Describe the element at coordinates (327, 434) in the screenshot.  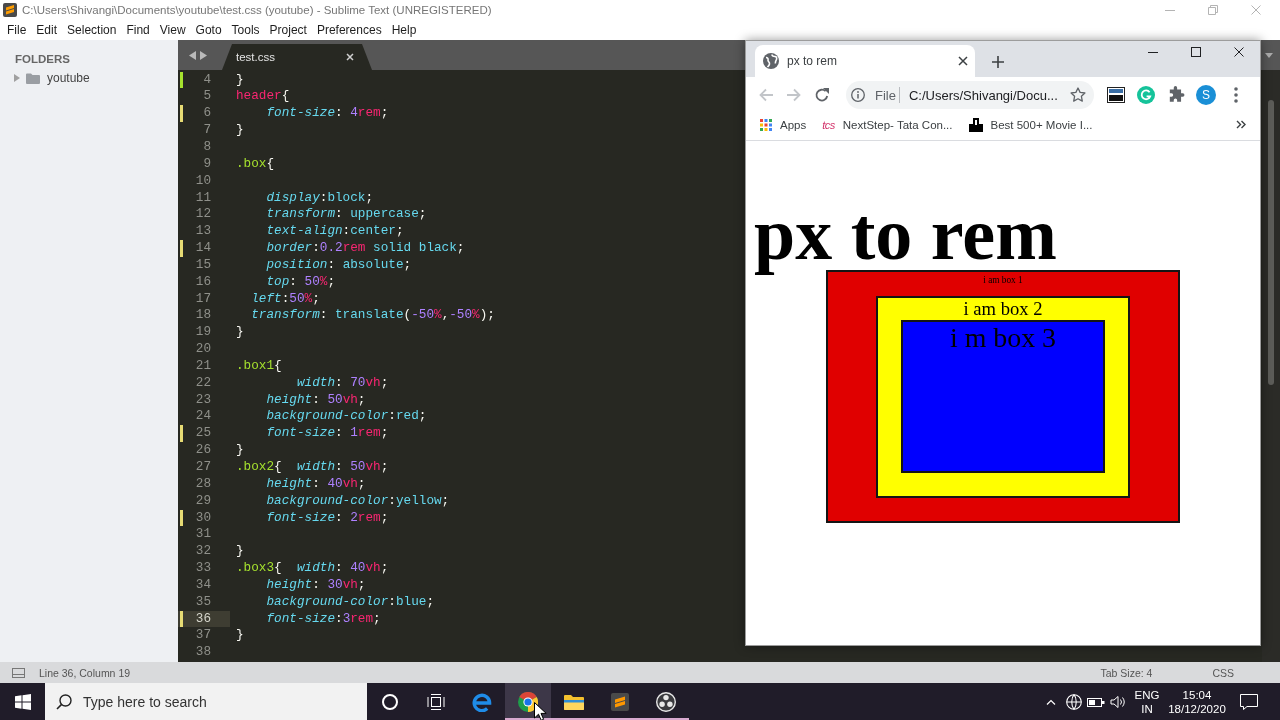
I see `code-line: font-size: 1rem;` at that location.